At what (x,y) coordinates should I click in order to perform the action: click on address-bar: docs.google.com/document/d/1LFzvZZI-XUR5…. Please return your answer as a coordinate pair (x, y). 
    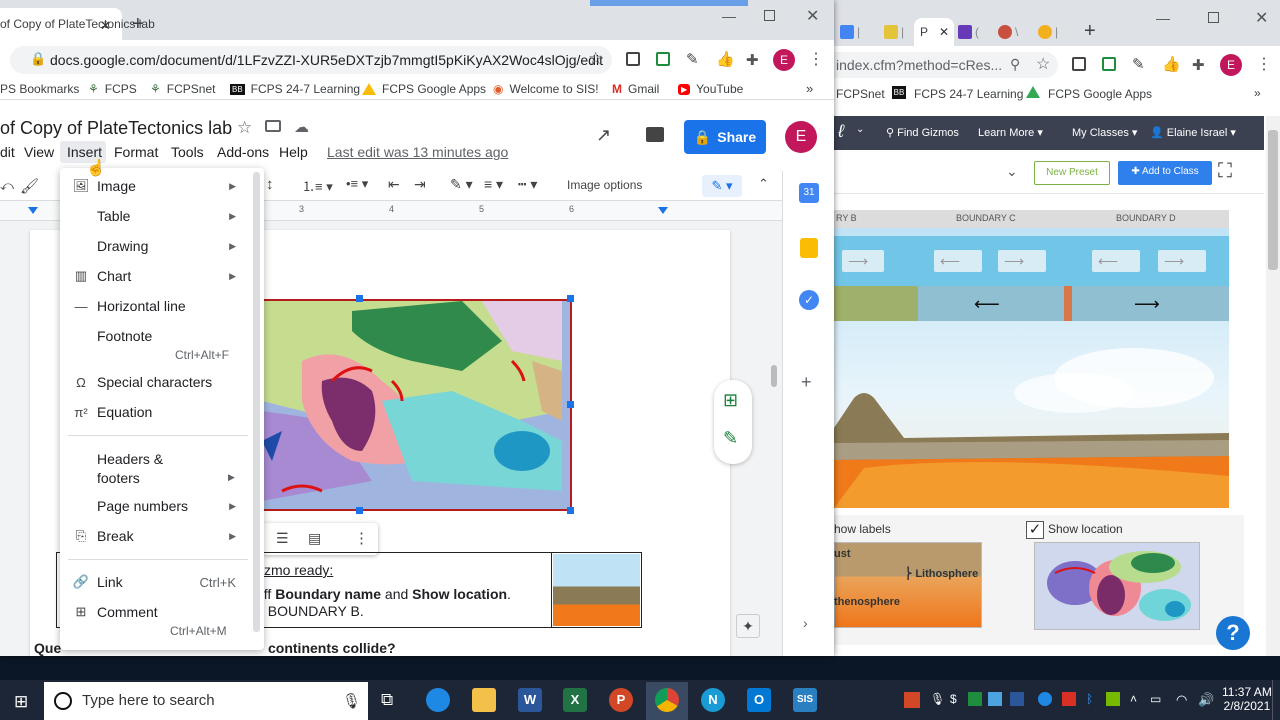
    Looking at the image, I should click on (311, 60).